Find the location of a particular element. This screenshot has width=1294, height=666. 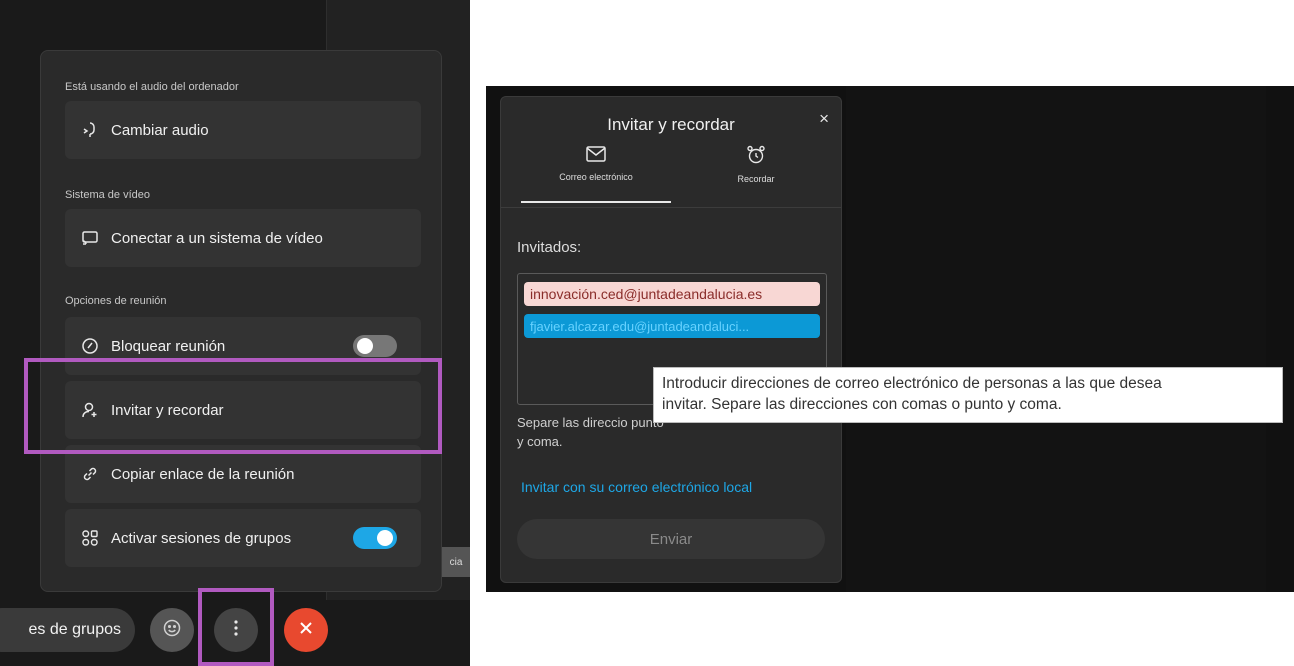

invite-highlight-frame is located at coordinates (233, 406).